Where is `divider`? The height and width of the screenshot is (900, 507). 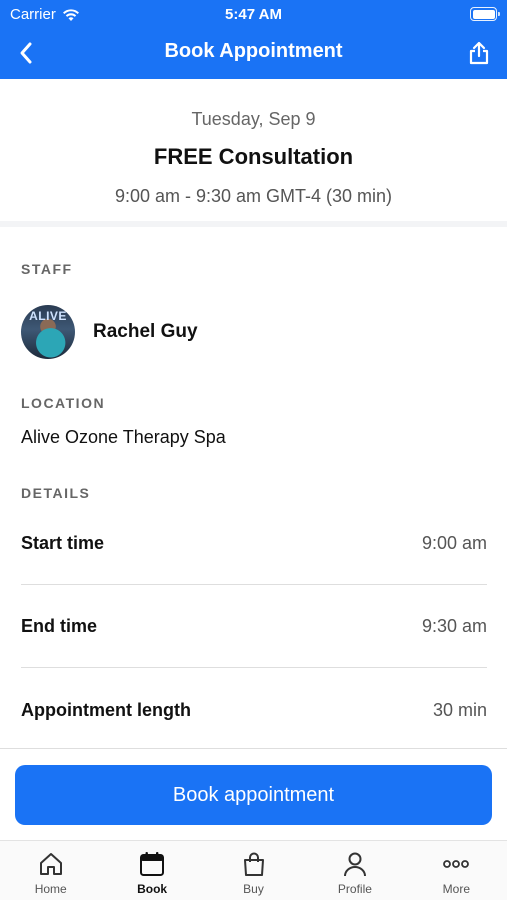
divider is located at coordinates (253, 748).